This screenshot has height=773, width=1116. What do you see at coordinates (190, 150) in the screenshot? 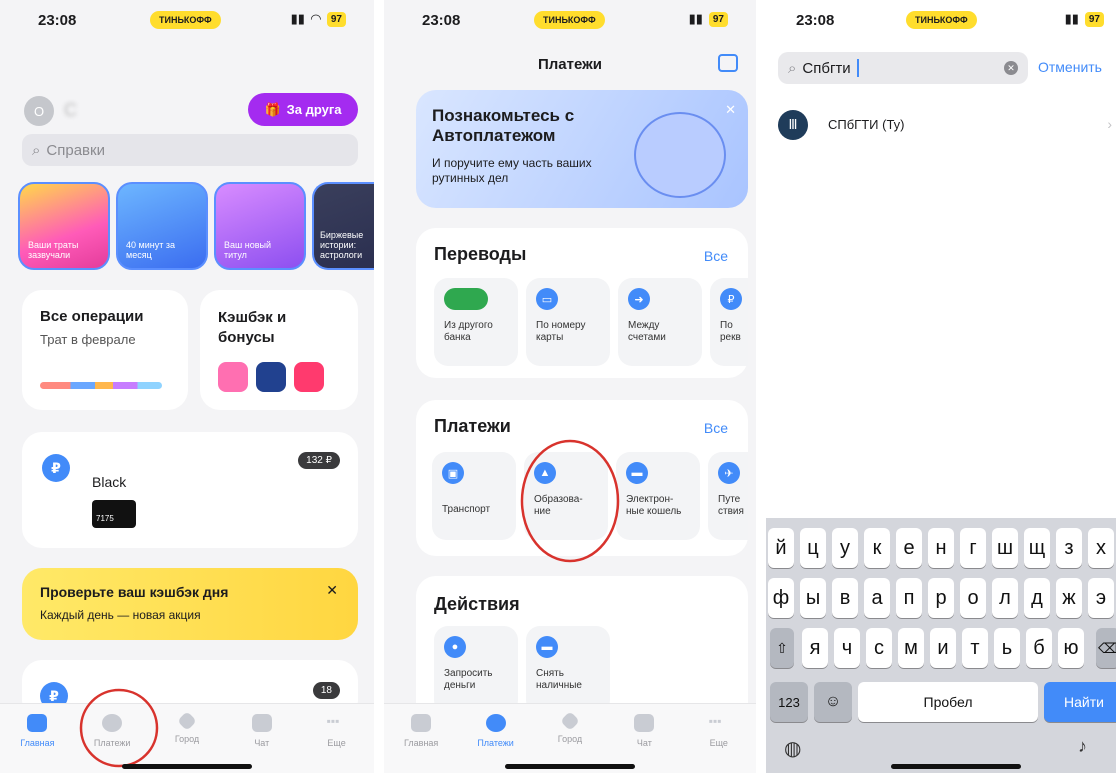
I see `search-input: ⌕ Справки` at bounding box center [190, 150].